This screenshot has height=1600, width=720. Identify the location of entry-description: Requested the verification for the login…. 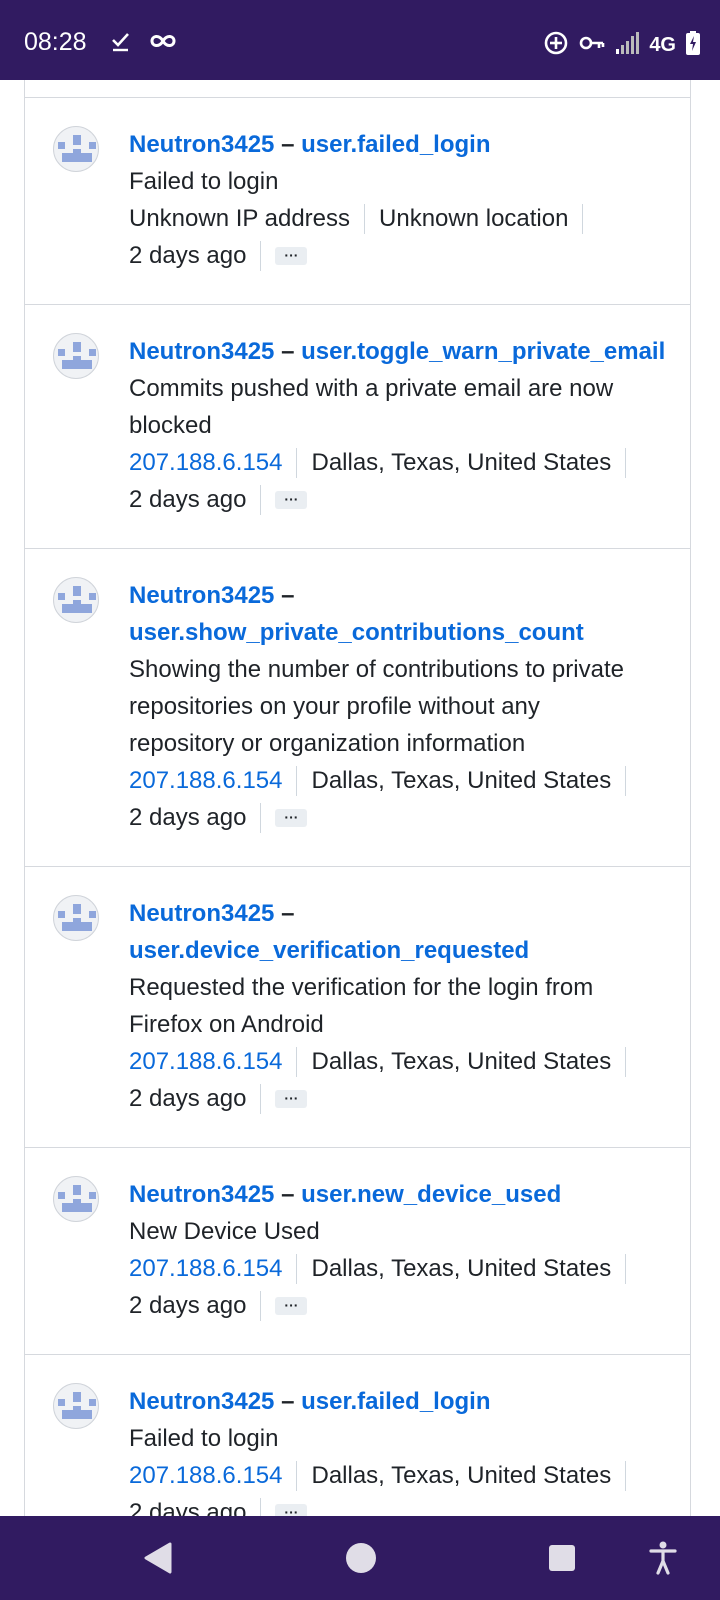
(361, 987).